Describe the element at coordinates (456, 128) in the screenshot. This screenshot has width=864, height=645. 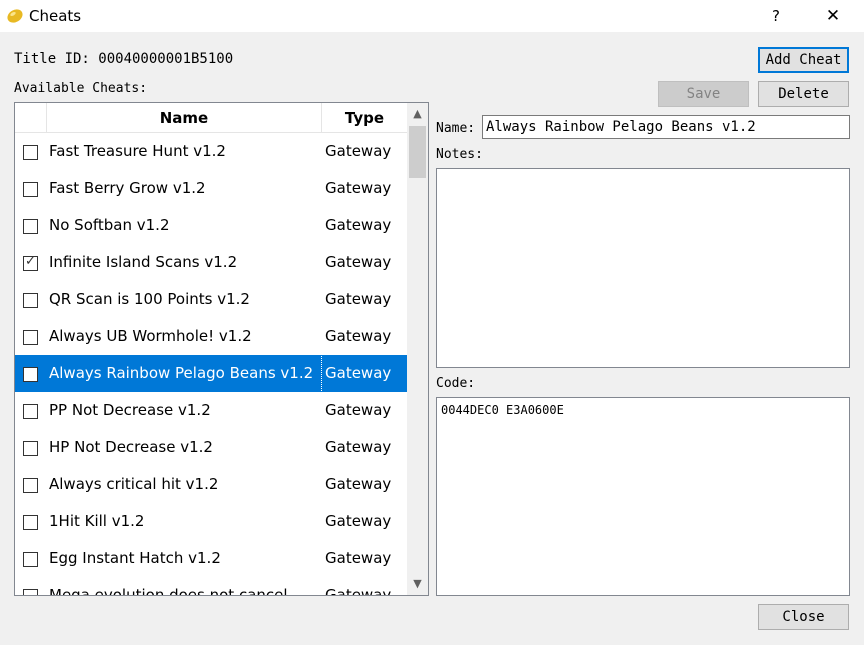
I see `name-label: Name:` at that location.